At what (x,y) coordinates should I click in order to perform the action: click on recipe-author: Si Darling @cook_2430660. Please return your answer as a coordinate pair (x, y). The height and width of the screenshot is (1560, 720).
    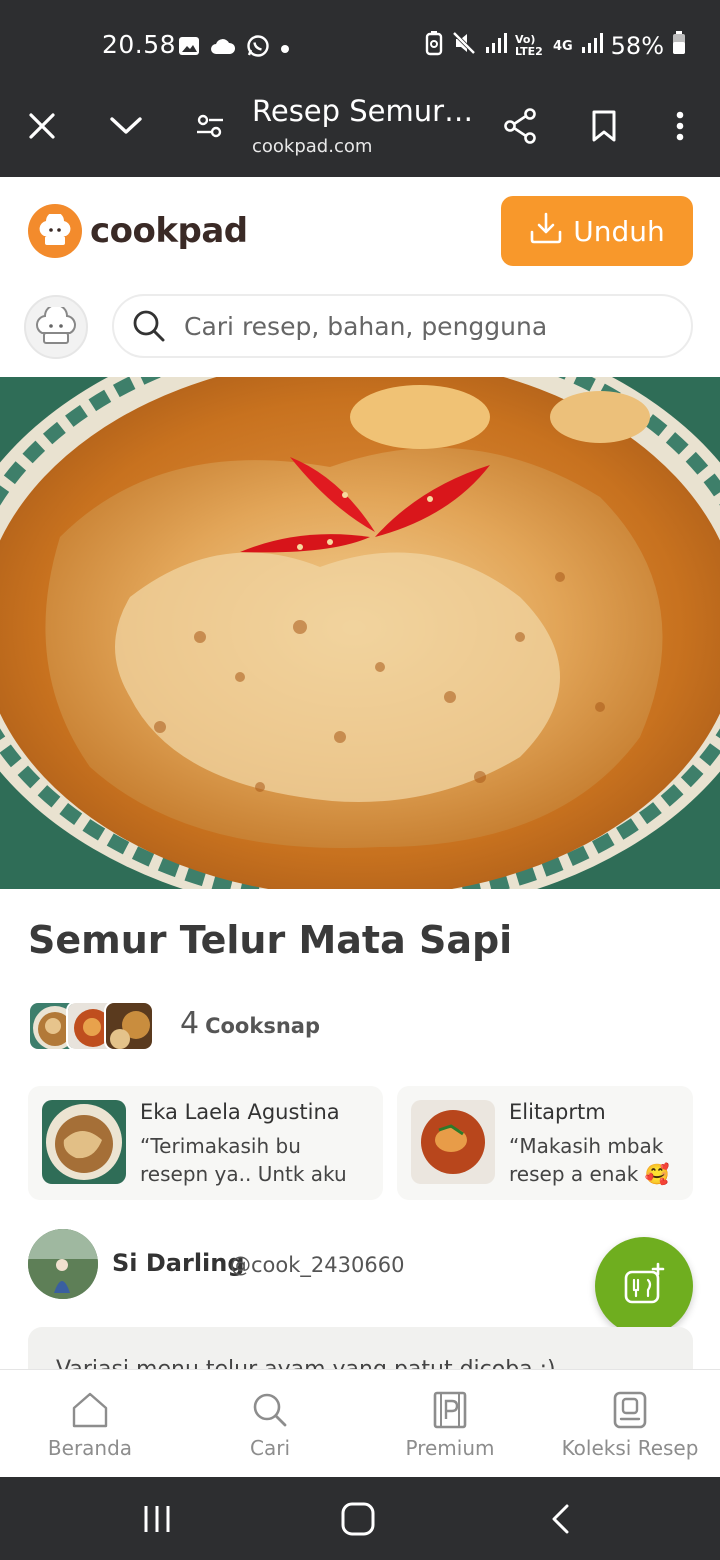
    Looking at the image, I should click on (308, 1264).